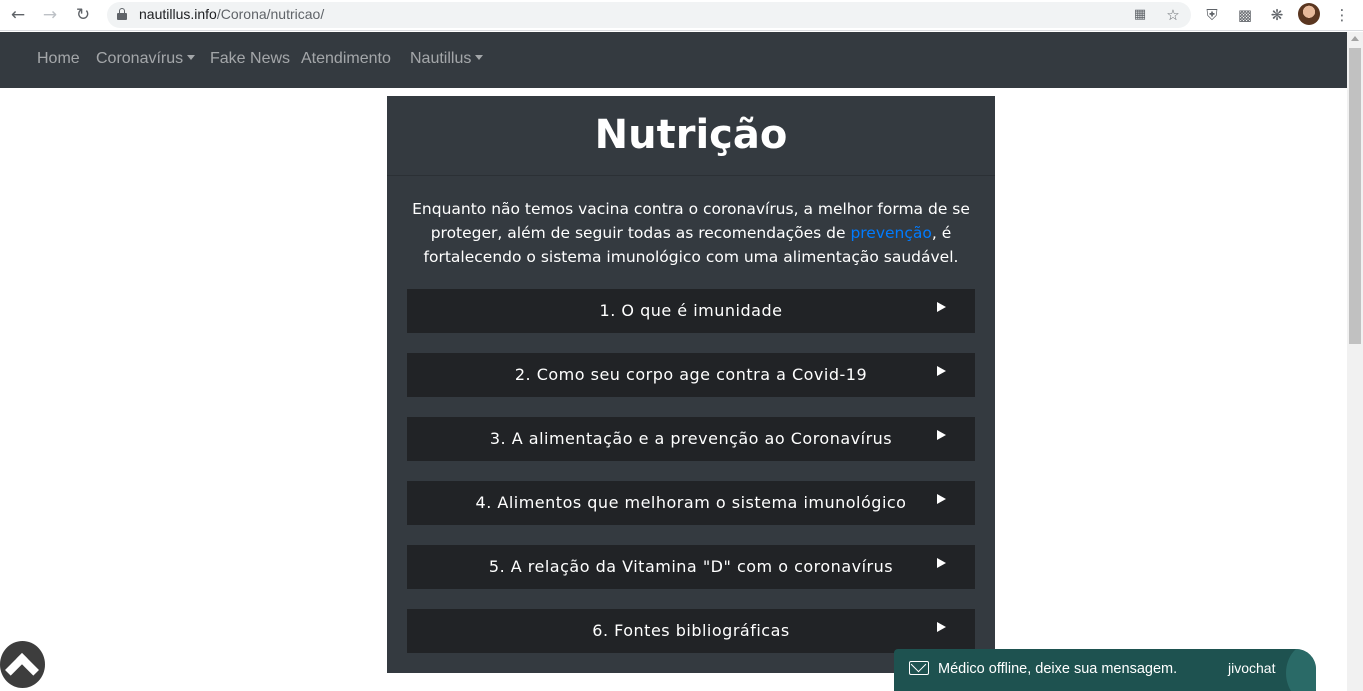 Image resolution: width=1363 pixels, height=691 pixels. I want to click on page-title: Nutrição, so click(691, 135).